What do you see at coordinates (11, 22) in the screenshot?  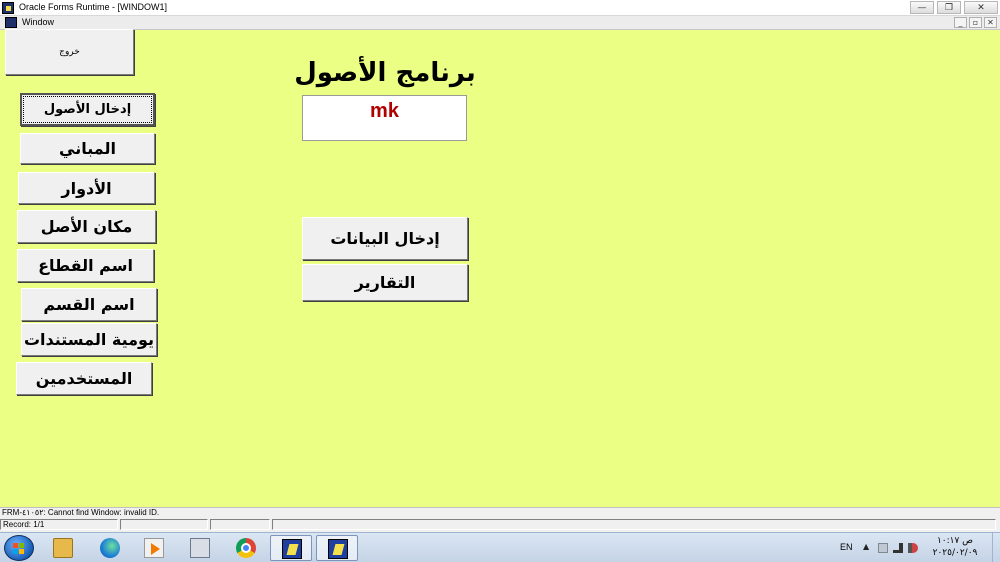 I see `window-icon` at bounding box center [11, 22].